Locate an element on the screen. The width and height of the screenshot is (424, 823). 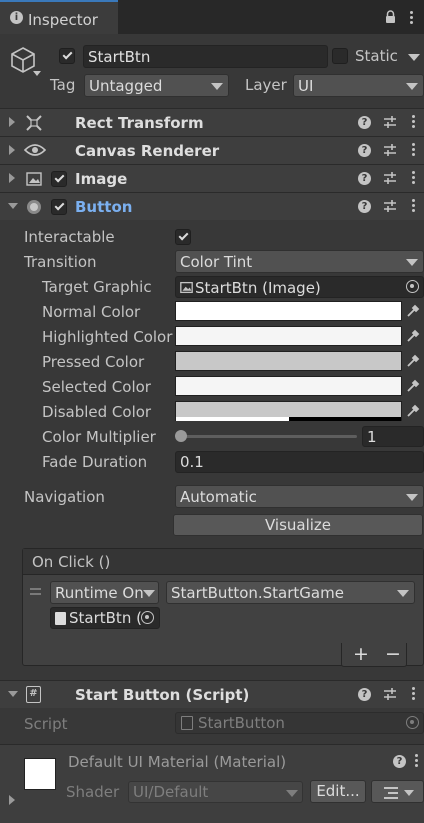
info-icon: i is located at coordinates (16, 17).